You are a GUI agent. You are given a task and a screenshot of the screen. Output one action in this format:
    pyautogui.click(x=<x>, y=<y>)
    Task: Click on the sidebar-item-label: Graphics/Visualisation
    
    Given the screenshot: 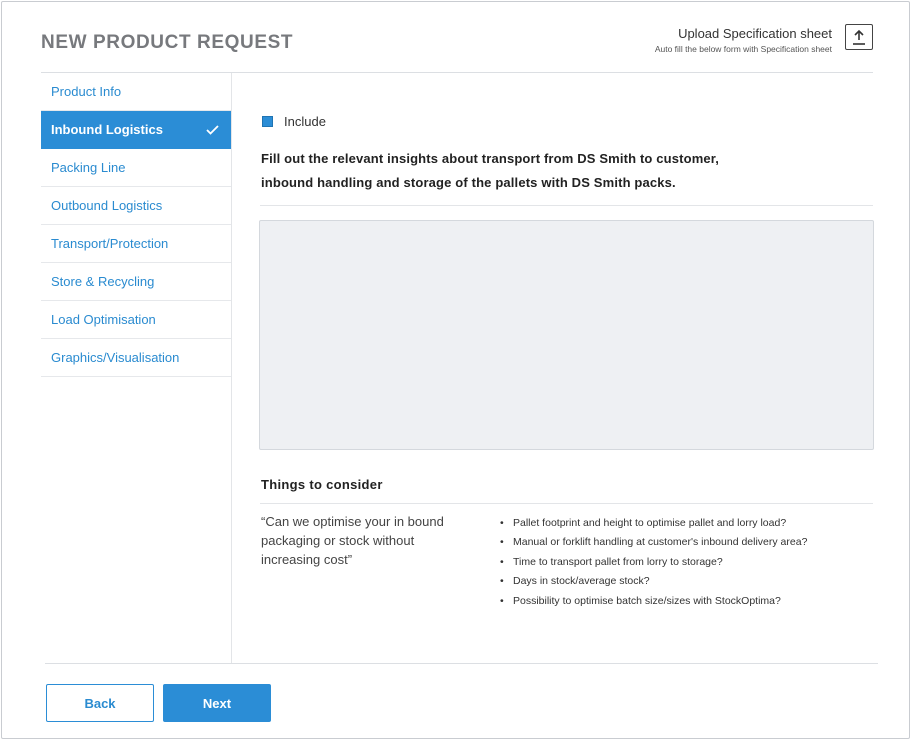 What is the action you would take?
    pyautogui.click(x=115, y=357)
    